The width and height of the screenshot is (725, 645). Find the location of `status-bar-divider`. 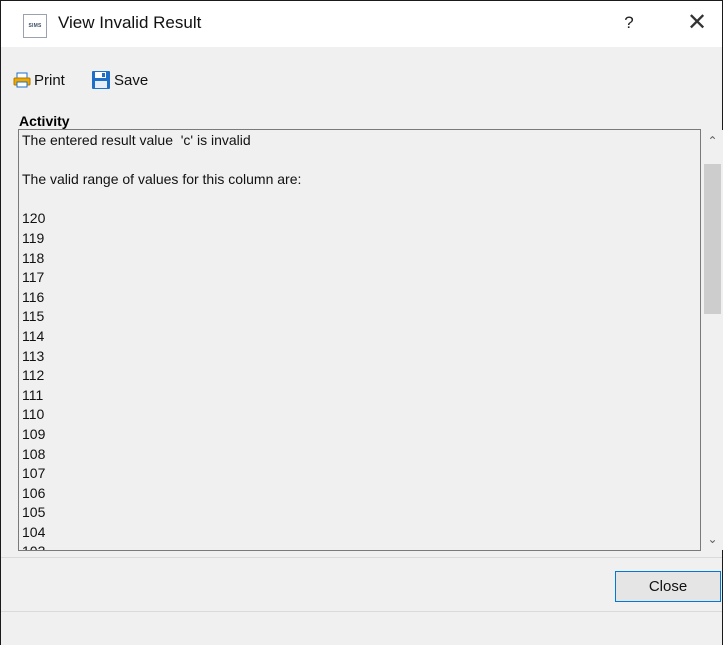

status-bar-divider is located at coordinates (361, 611).